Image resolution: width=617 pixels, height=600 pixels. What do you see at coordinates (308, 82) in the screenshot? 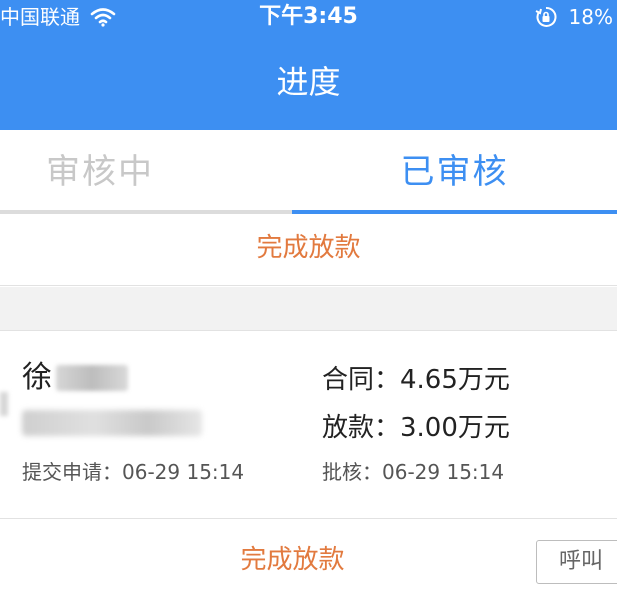
I see `page-title: 进度` at bounding box center [308, 82].